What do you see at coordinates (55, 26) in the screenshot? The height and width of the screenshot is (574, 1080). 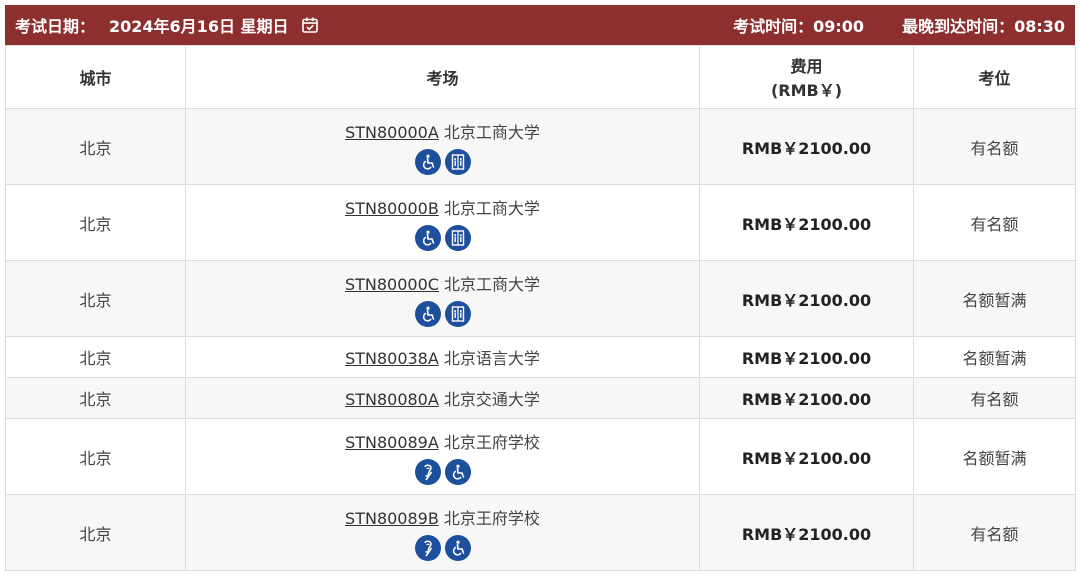 I see `exam-date-label: 考试日期：` at bounding box center [55, 26].